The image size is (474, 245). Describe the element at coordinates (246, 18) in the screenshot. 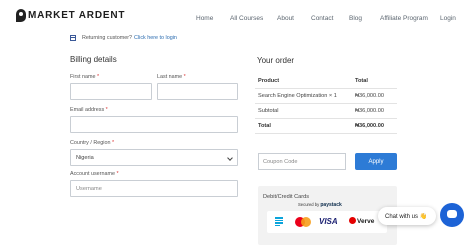

I see `nav-all-courses: All Courses` at that location.